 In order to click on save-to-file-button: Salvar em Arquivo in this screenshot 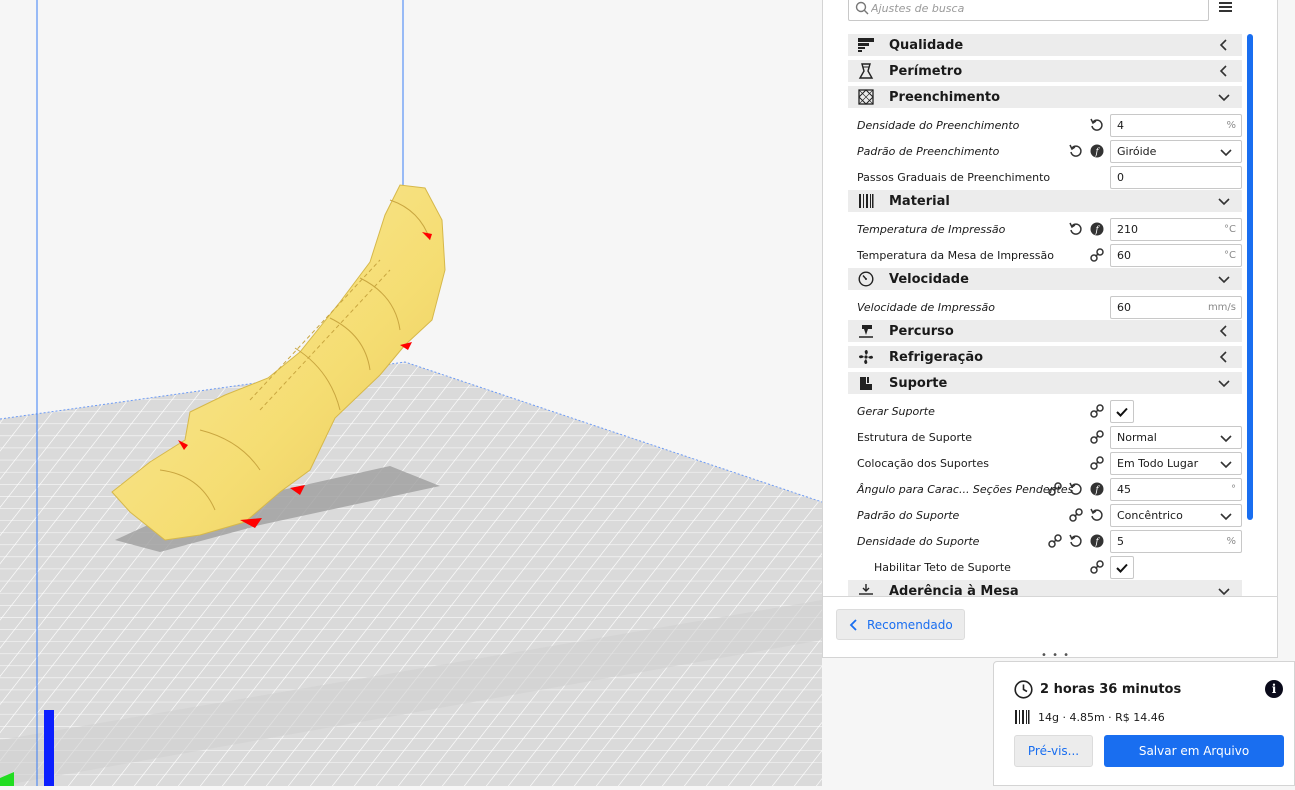, I will do `click(1194, 751)`.